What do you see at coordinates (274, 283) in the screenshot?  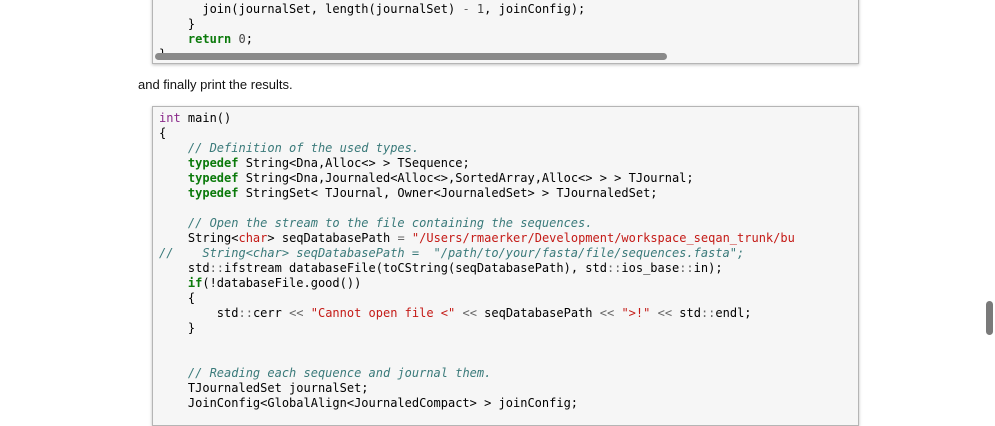 I see `code-2-line-12: if(!databaseFile.good())` at bounding box center [274, 283].